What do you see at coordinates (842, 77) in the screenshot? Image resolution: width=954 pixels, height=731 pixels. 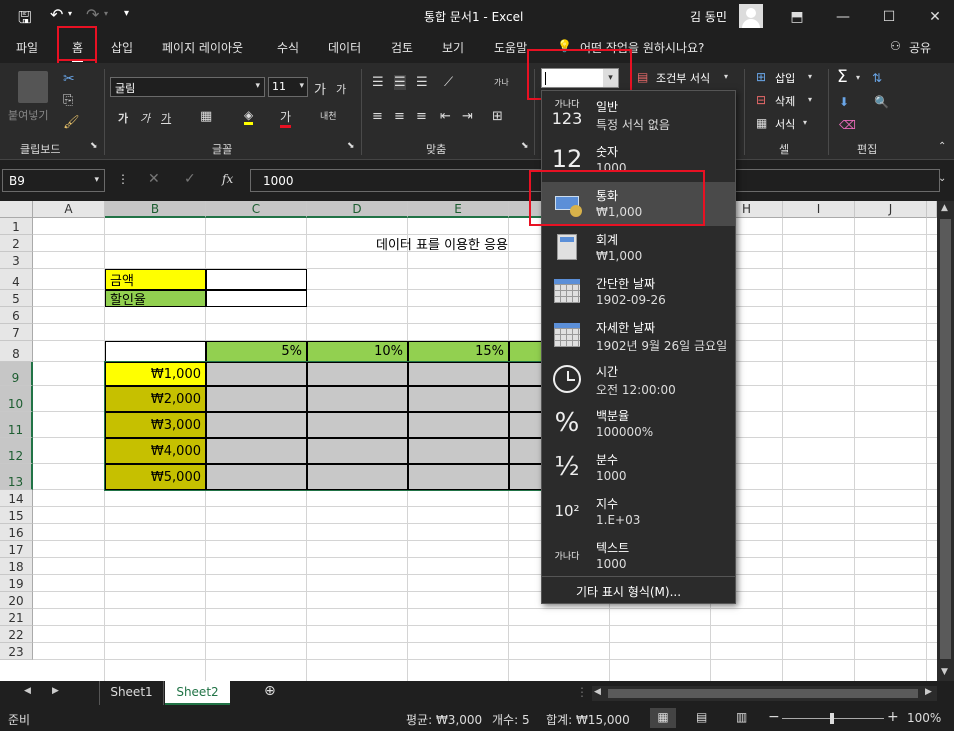 I see `autosum-icon: Σ` at bounding box center [842, 77].